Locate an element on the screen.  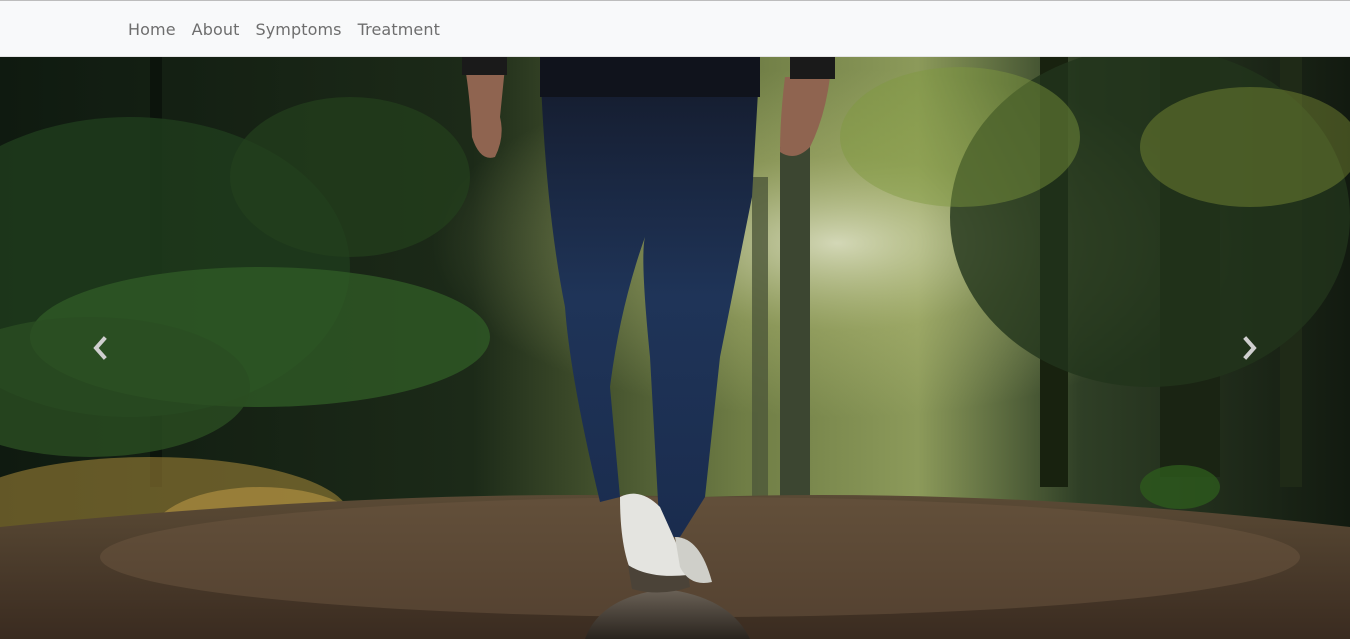
nav-link-home: Home is located at coordinates (152, 29).